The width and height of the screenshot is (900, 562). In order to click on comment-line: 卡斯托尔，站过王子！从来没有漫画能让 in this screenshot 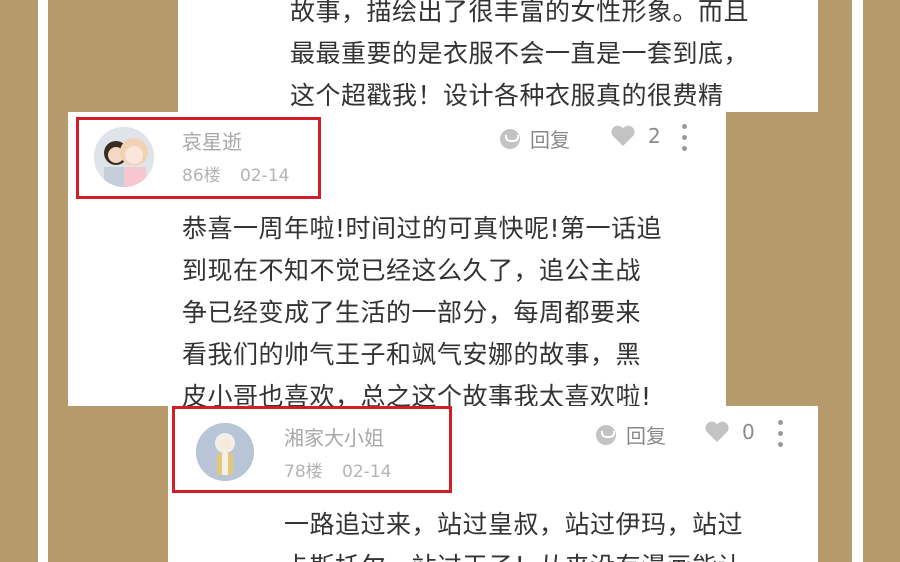, I will do `click(513, 554)`.